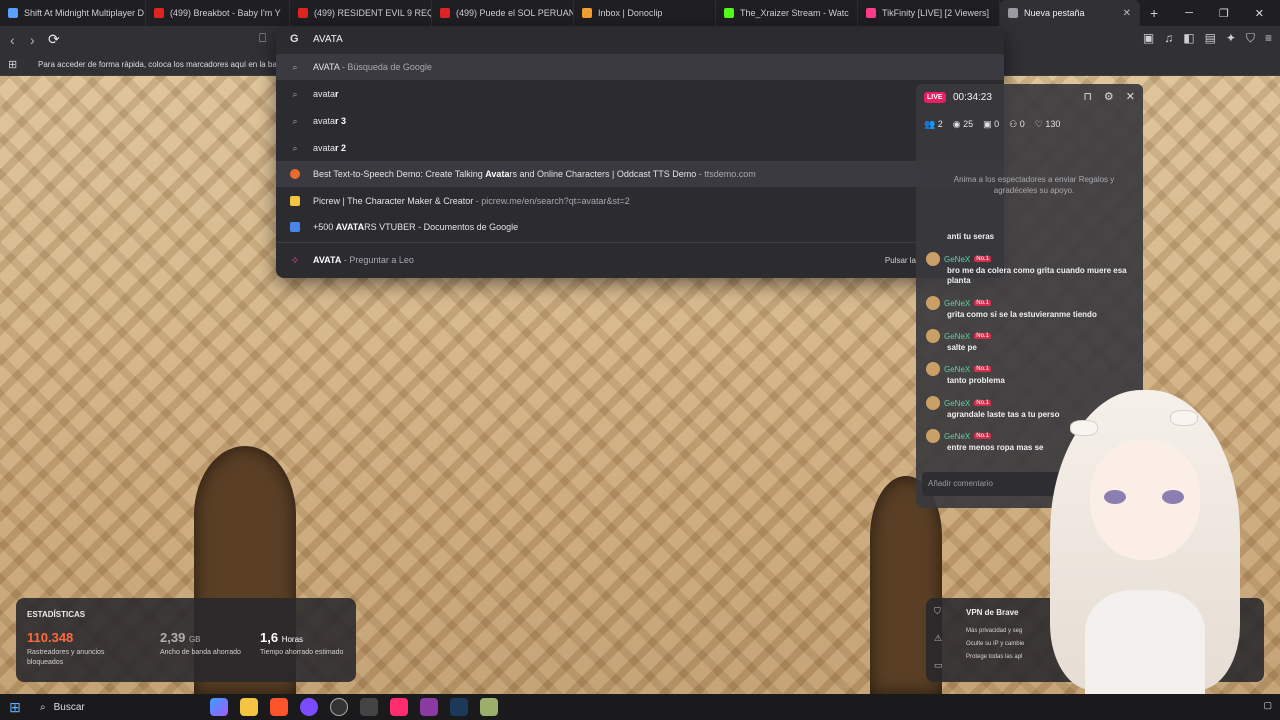 The image size is (1280, 720). I want to click on notification-icon: ▢, so click(1267, 705).